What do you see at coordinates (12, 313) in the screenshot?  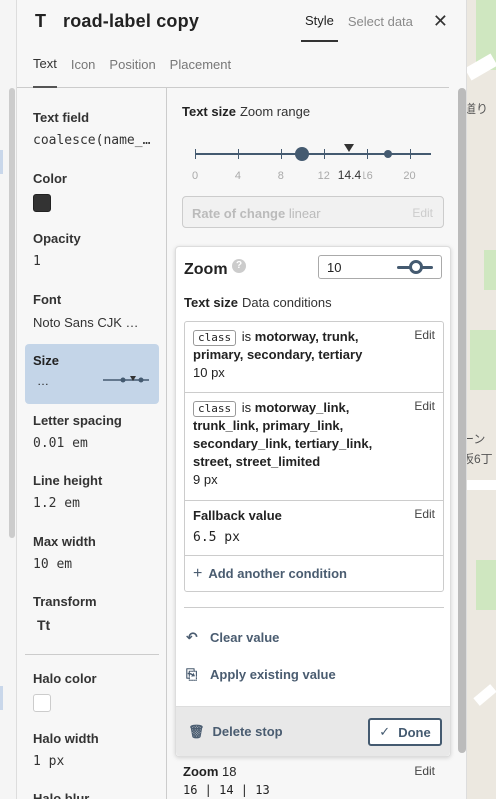 I see `left-scrollbar` at bounding box center [12, 313].